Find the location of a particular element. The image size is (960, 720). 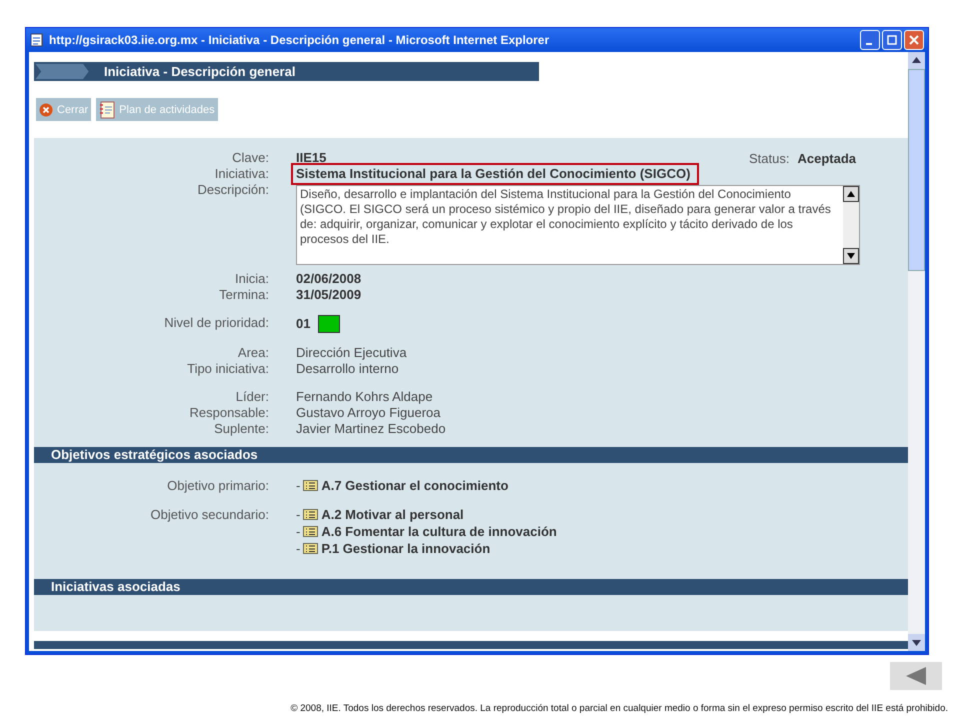

field-label: Area: is located at coordinates (252, 353).